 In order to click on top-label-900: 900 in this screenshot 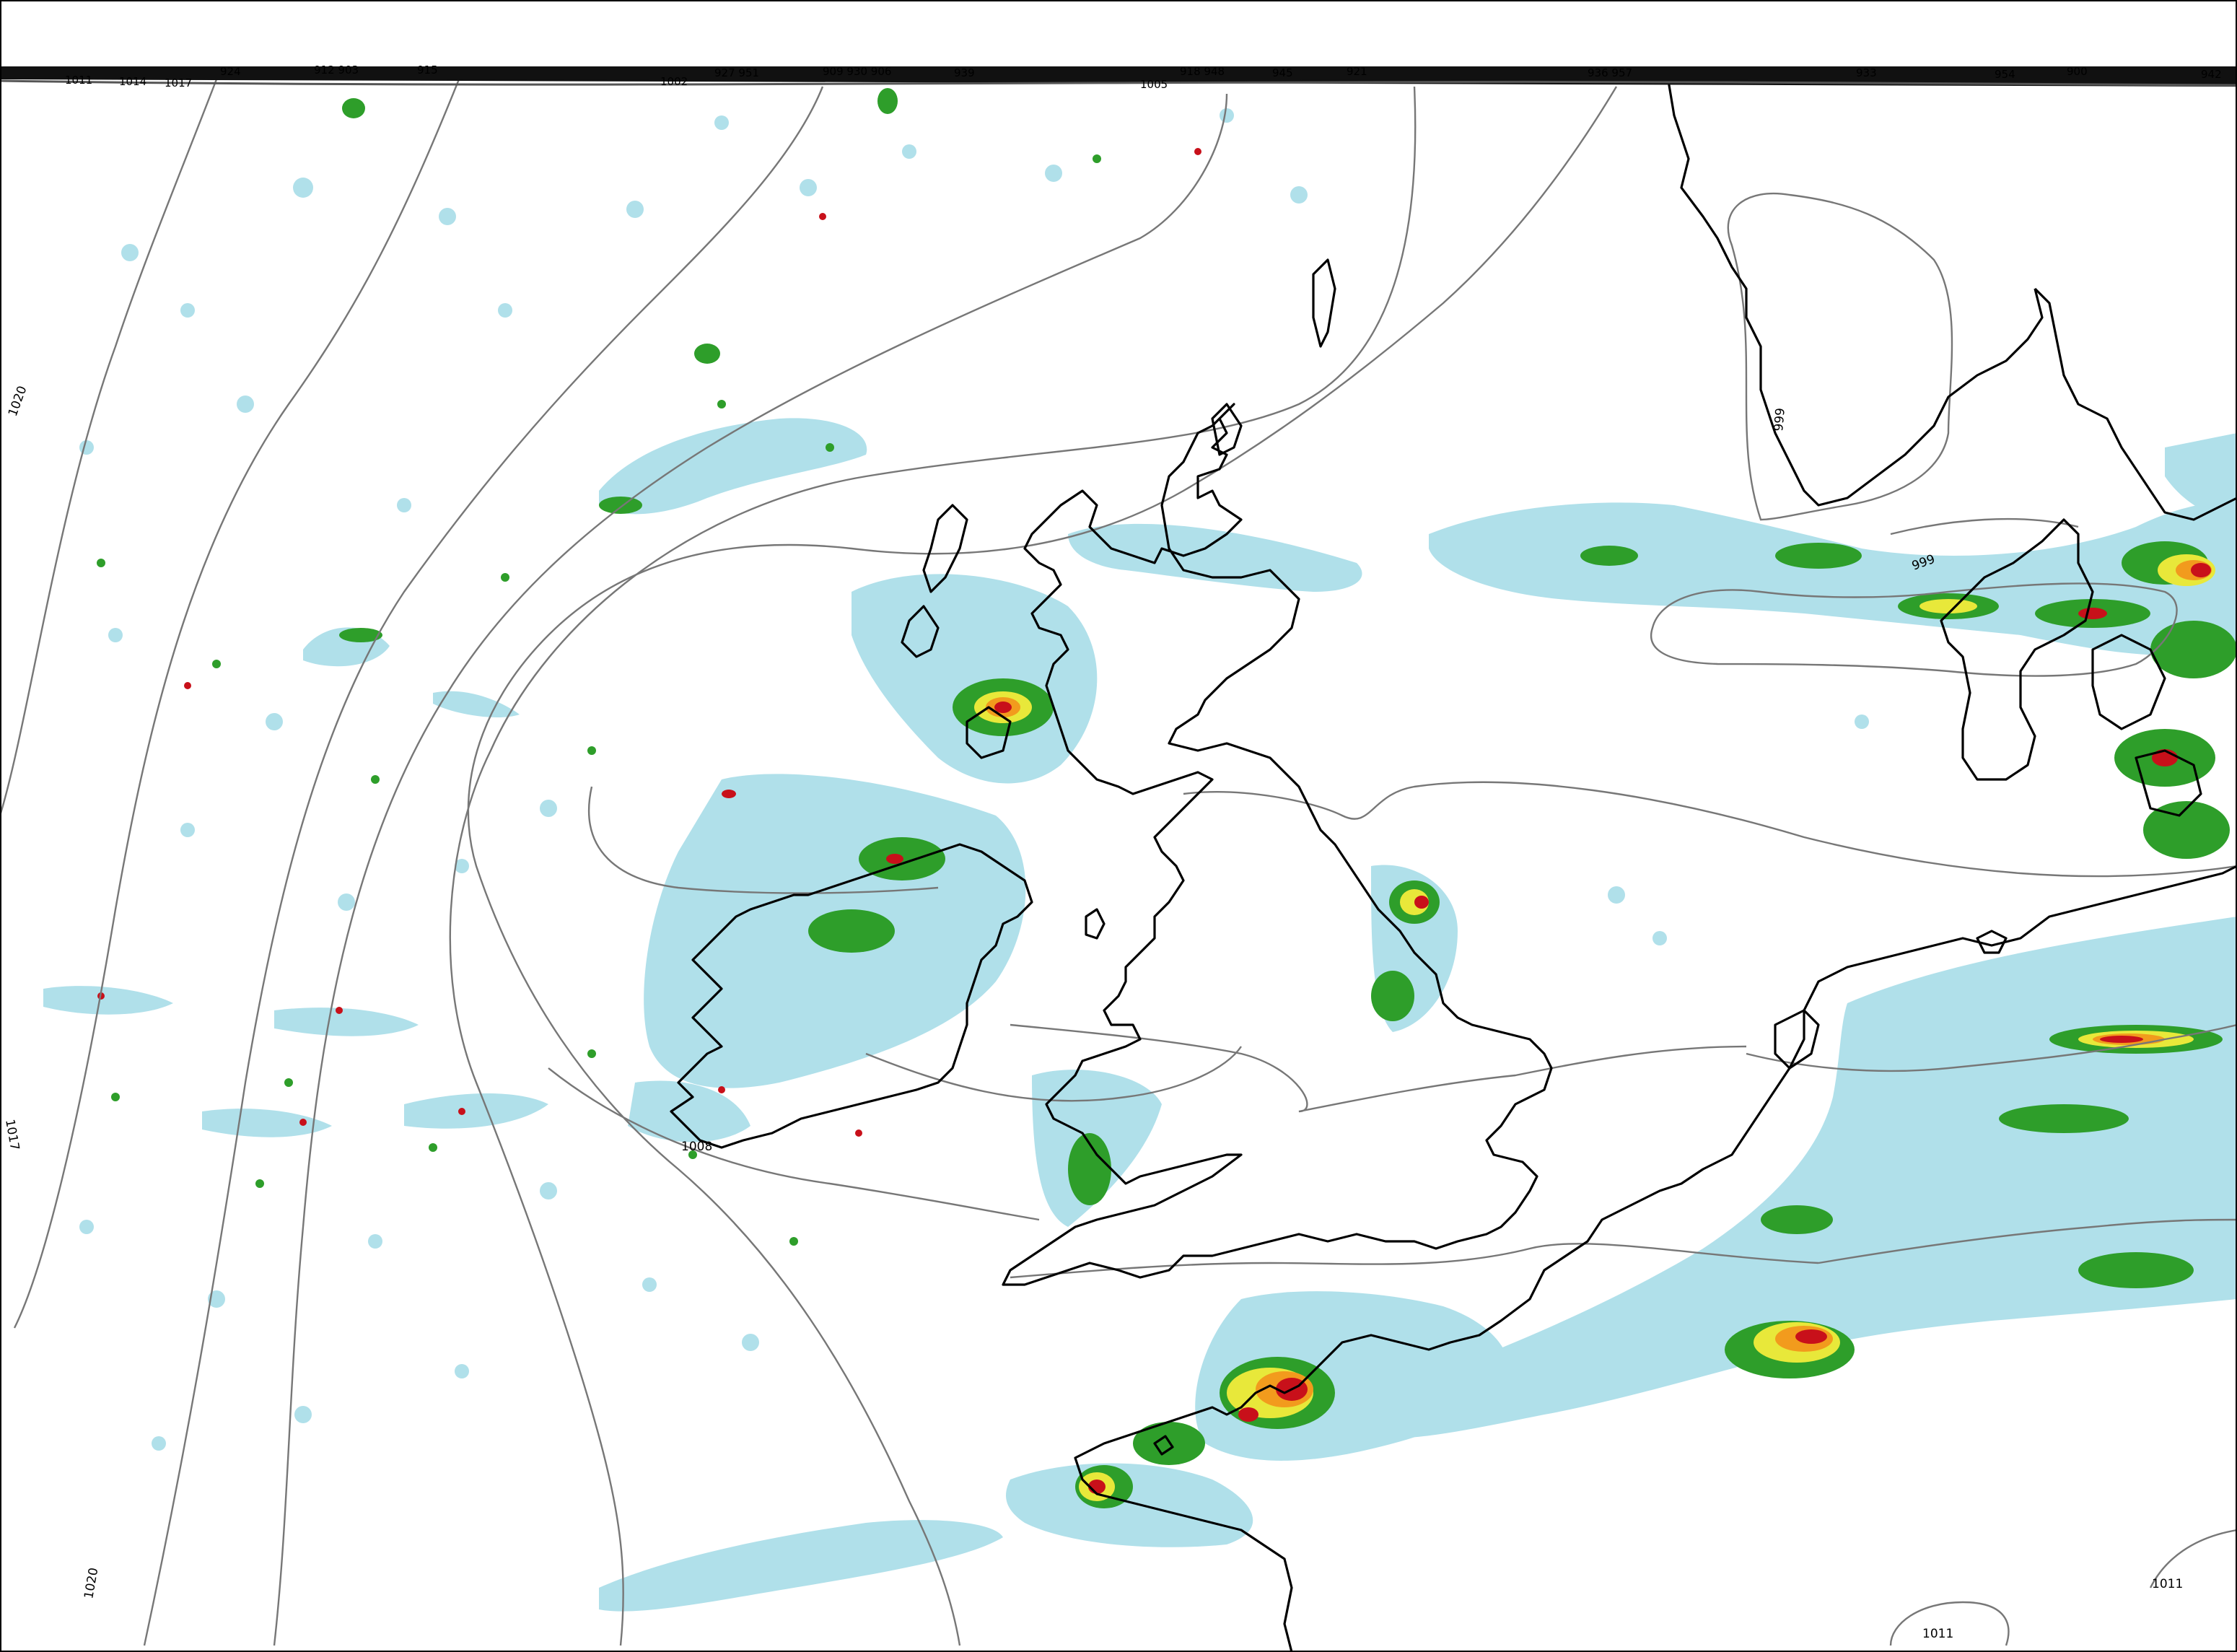, I will do `click(2077, 71)`.